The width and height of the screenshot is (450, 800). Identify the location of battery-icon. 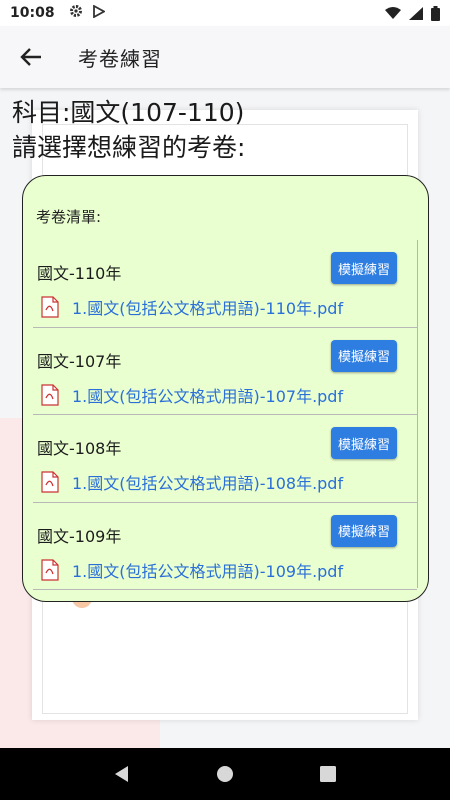
(435, 13).